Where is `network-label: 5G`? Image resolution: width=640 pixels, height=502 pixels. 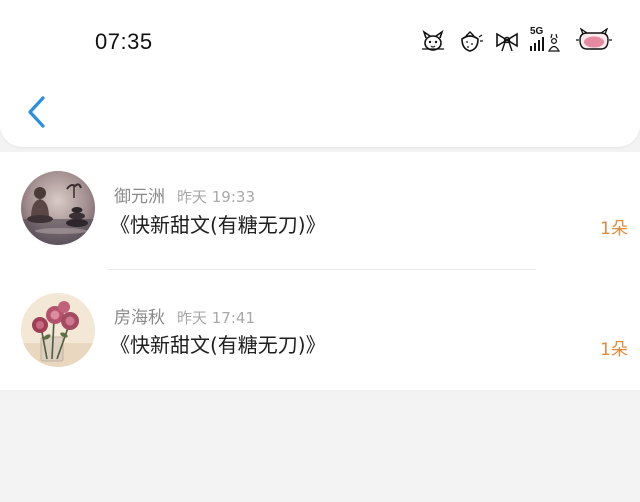 network-label: 5G is located at coordinates (537, 31).